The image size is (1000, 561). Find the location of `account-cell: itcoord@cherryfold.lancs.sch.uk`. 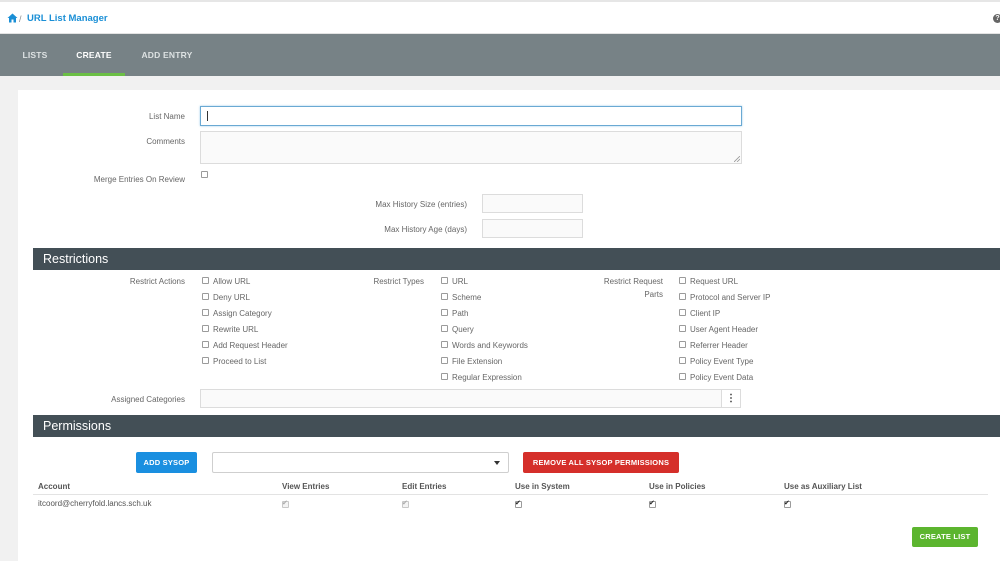

account-cell: itcoord@cherryfold.lancs.sch.uk is located at coordinates (95, 503).